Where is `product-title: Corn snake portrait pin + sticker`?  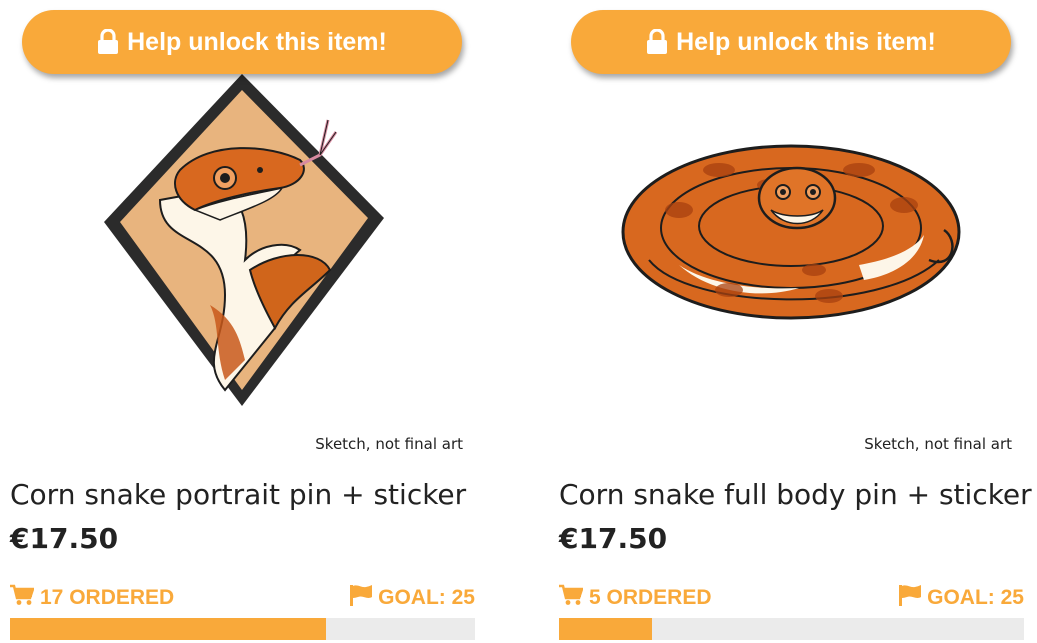 product-title: Corn snake portrait pin + sticker is located at coordinates (238, 494).